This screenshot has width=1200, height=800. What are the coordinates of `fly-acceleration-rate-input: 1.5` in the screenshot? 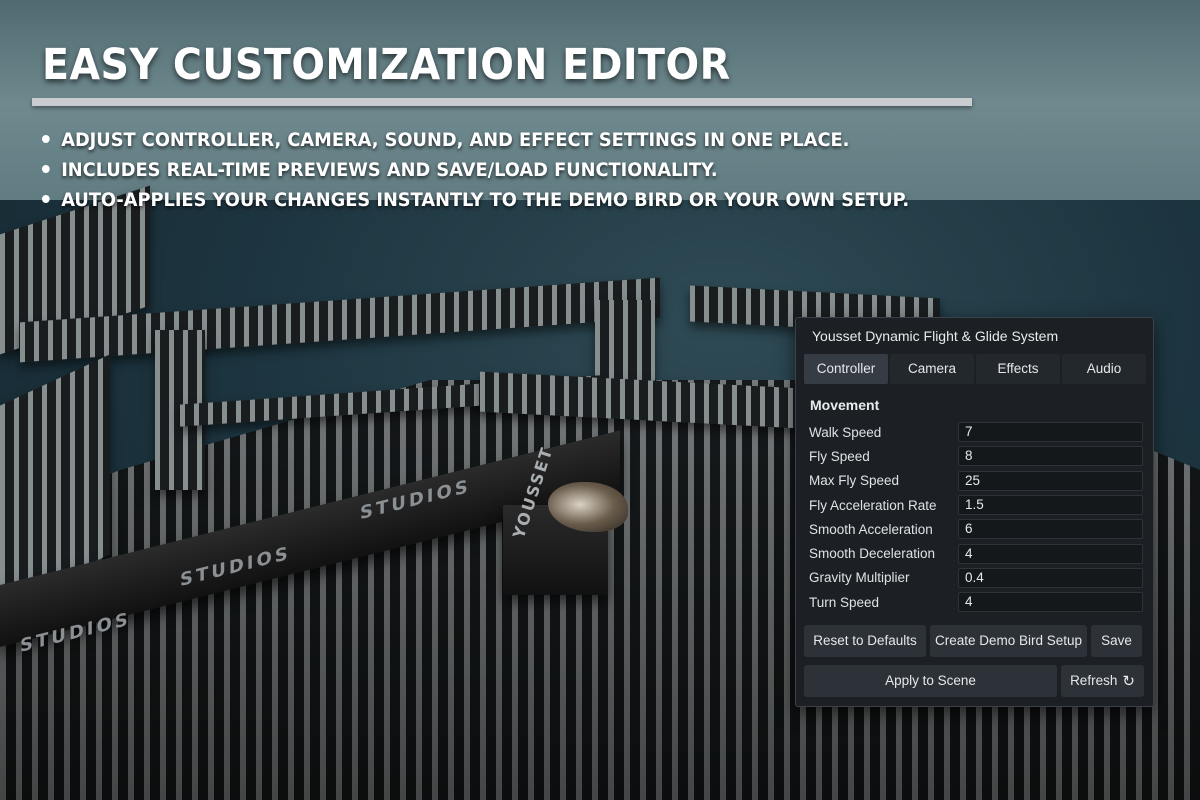 It's located at (1050, 505).